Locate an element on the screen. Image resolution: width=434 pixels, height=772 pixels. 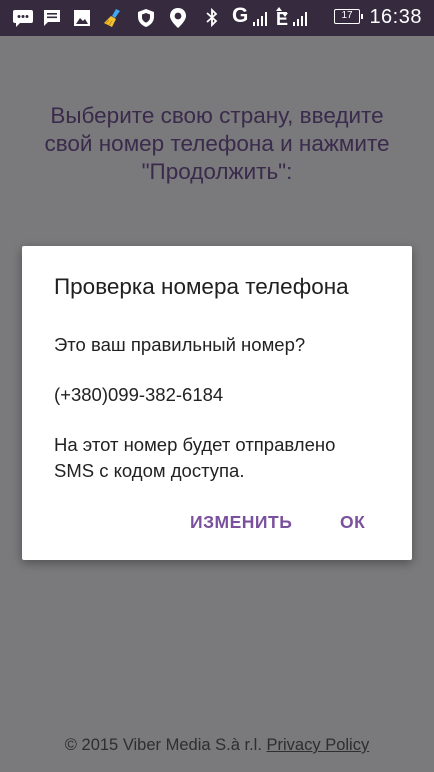
battery-level: 17 is located at coordinates (347, 15).